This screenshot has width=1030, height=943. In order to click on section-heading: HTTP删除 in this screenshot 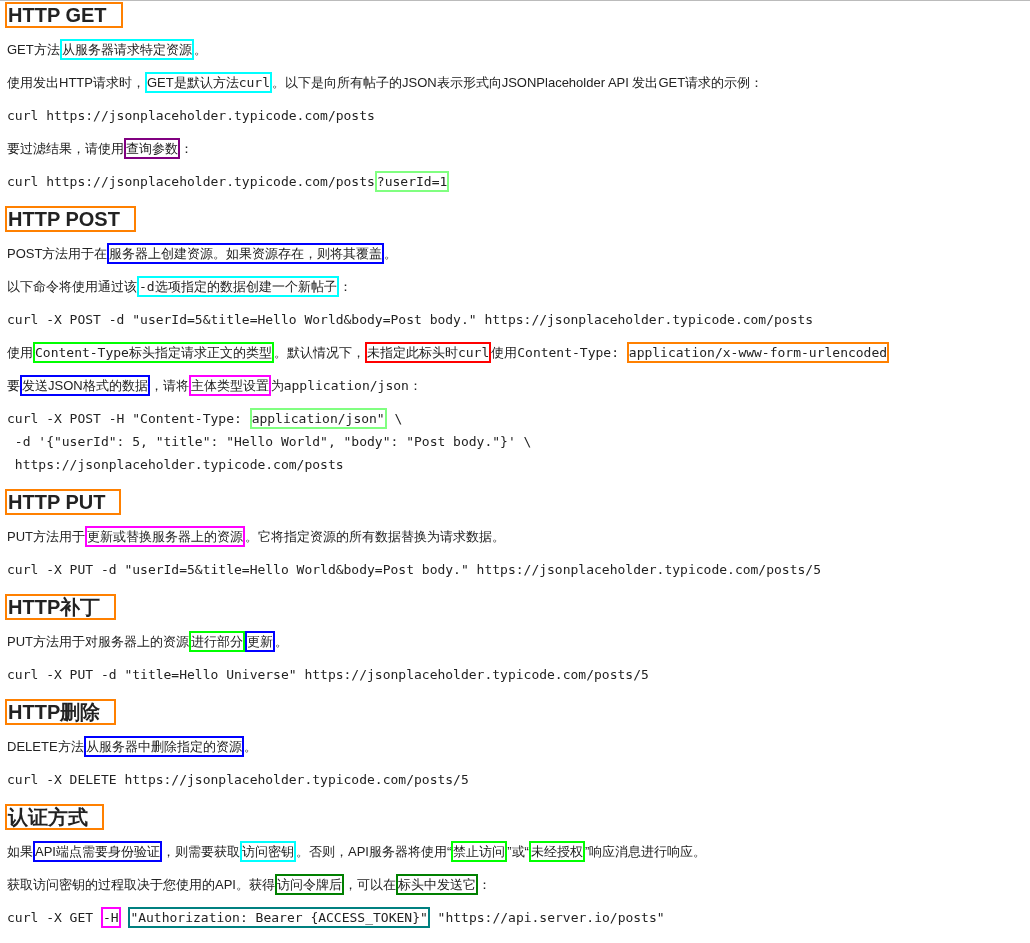, I will do `click(61, 712)`.